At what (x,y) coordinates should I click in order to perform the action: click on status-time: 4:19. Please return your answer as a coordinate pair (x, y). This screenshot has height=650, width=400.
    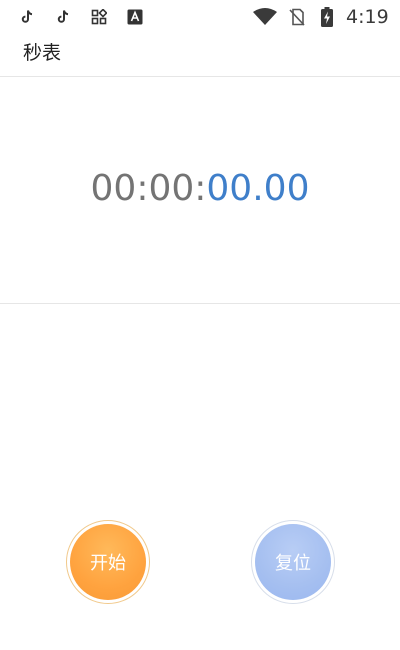
    Looking at the image, I should click on (367, 17).